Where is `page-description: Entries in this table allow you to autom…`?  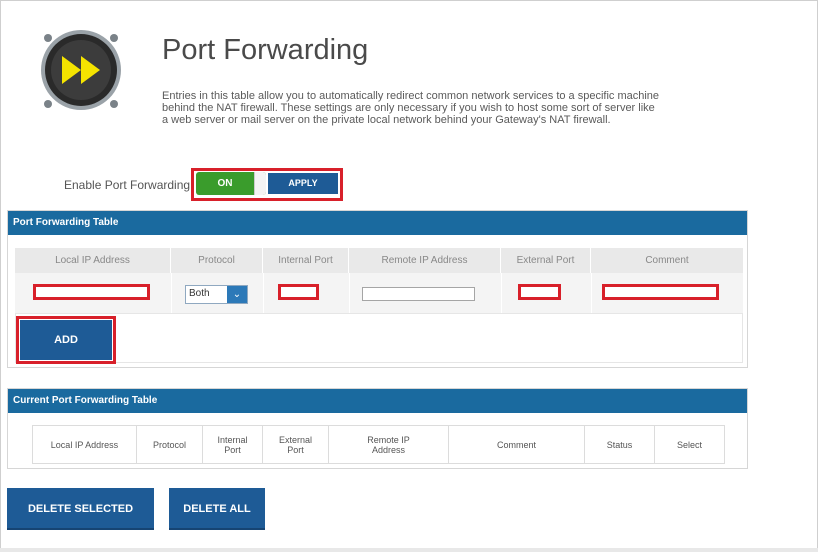
page-description: Entries in this table allow you to autom… is located at coordinates (411, 108).